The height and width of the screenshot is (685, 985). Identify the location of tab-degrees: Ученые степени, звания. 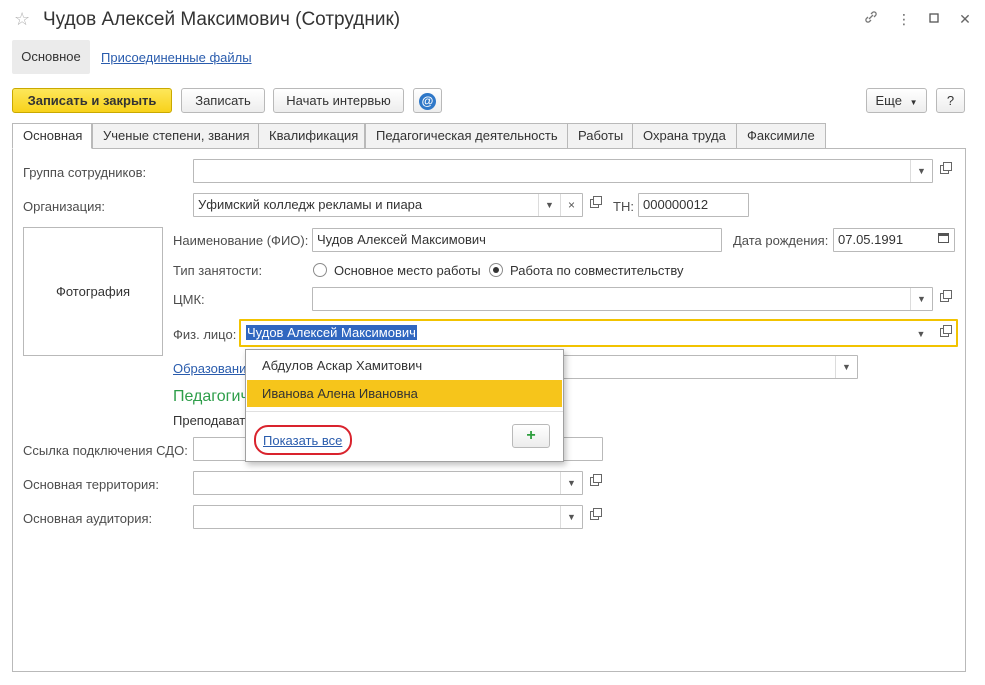
(175, 136).